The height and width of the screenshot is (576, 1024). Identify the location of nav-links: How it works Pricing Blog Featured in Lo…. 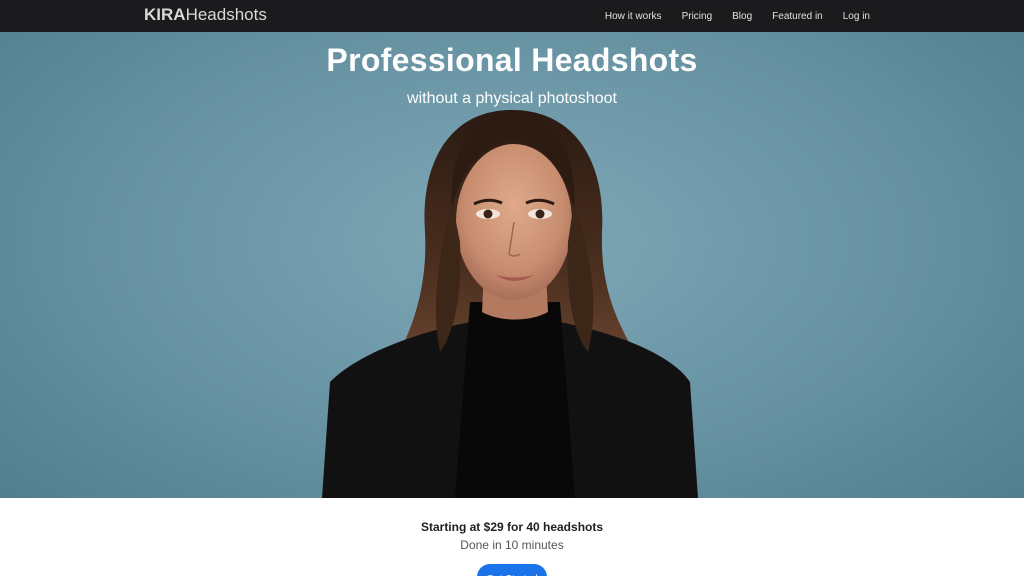
(737, 16).